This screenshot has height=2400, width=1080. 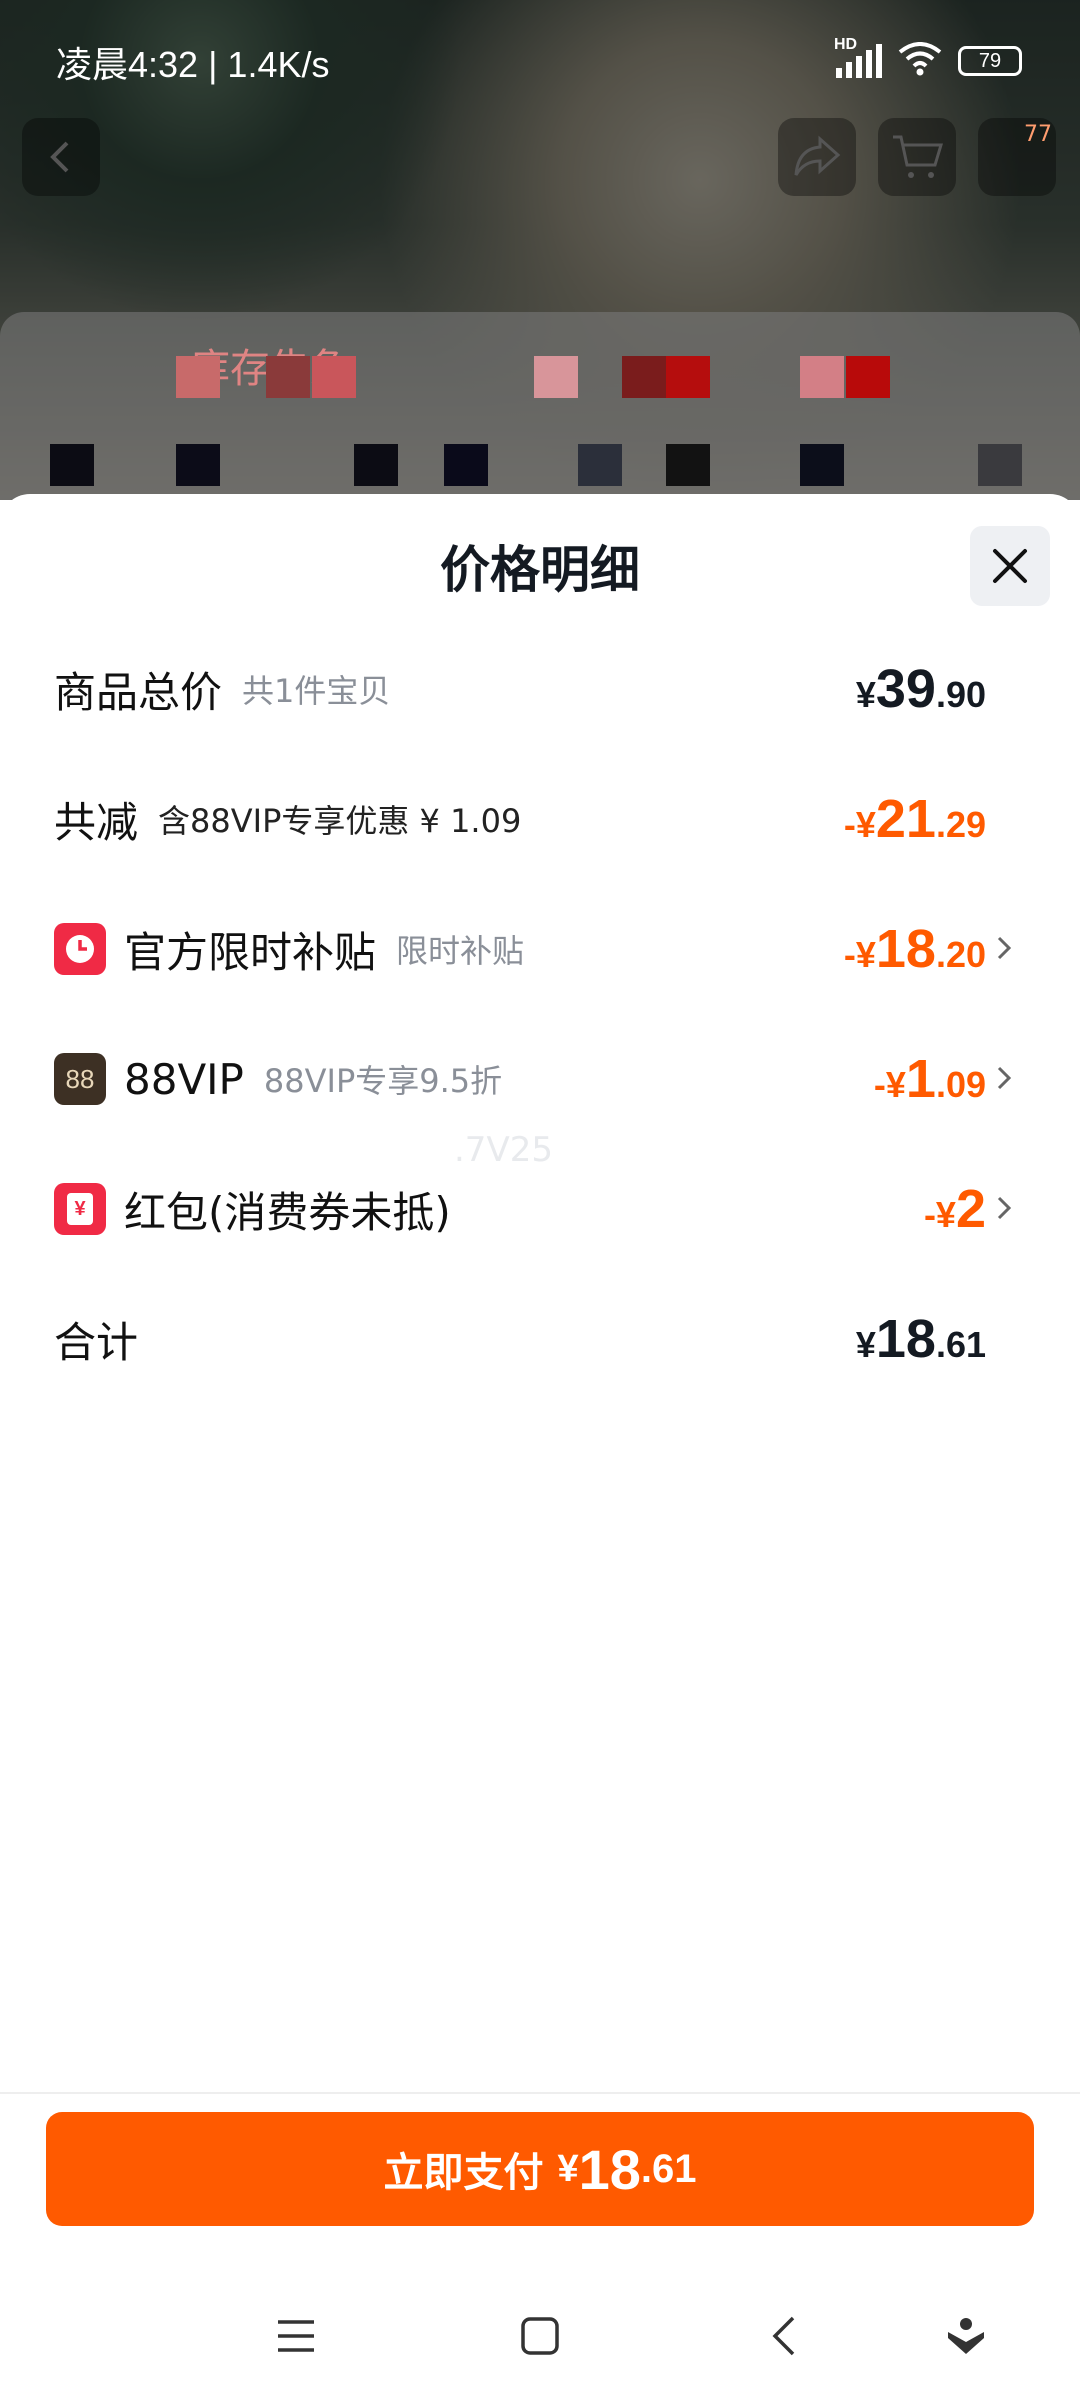 I want to click on row-label: 共减, so click(x=96, y=822).